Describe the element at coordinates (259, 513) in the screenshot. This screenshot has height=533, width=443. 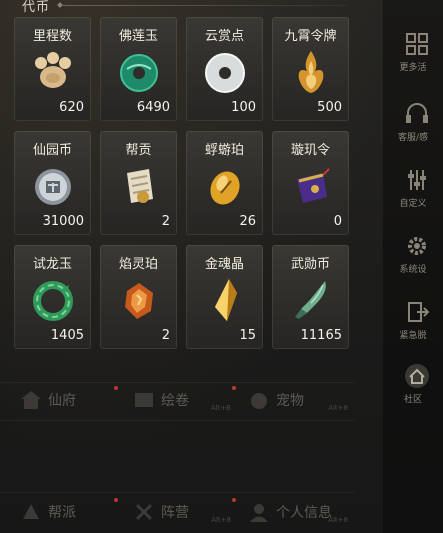
I see `profile-icon` at that location.